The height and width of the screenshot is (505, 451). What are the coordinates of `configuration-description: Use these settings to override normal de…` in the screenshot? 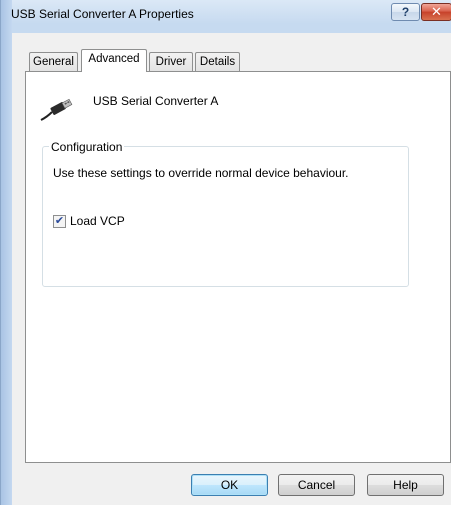 It's located at (201, 173).